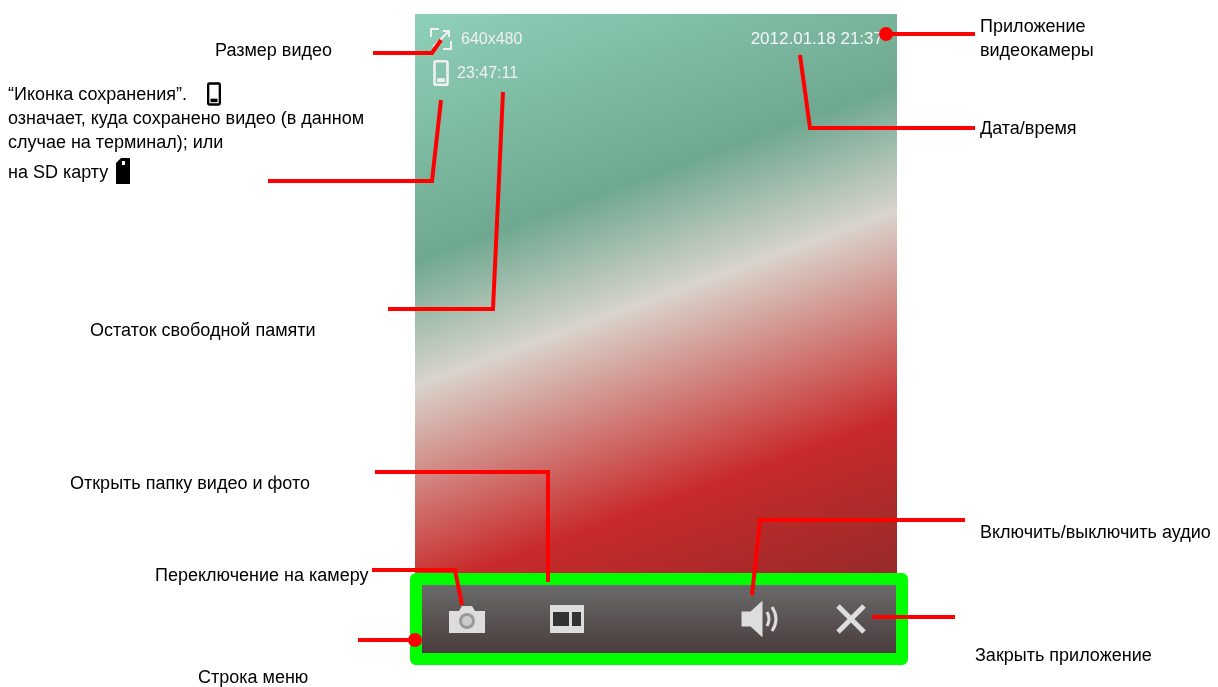  I want to click on callout-label: Остаток свободной памяти, so click(203, 330).